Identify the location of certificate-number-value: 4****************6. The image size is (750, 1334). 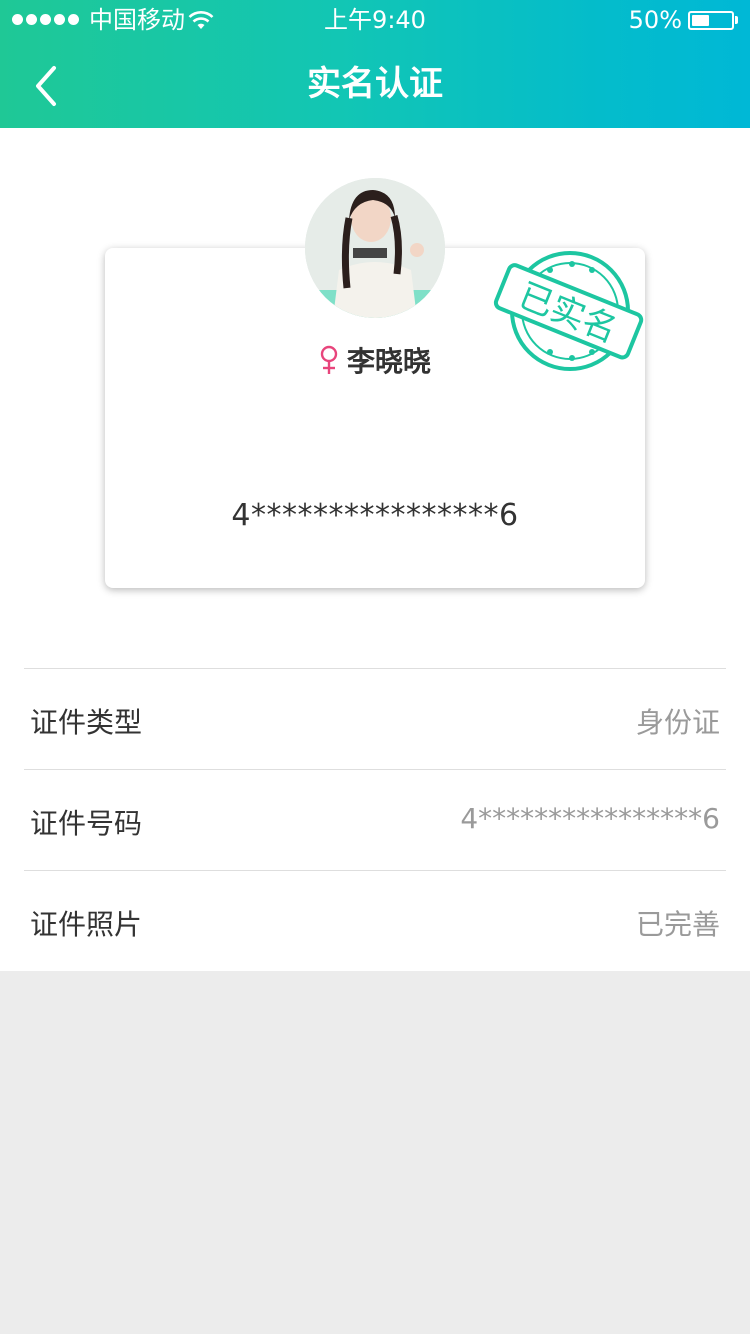
(590, 818).